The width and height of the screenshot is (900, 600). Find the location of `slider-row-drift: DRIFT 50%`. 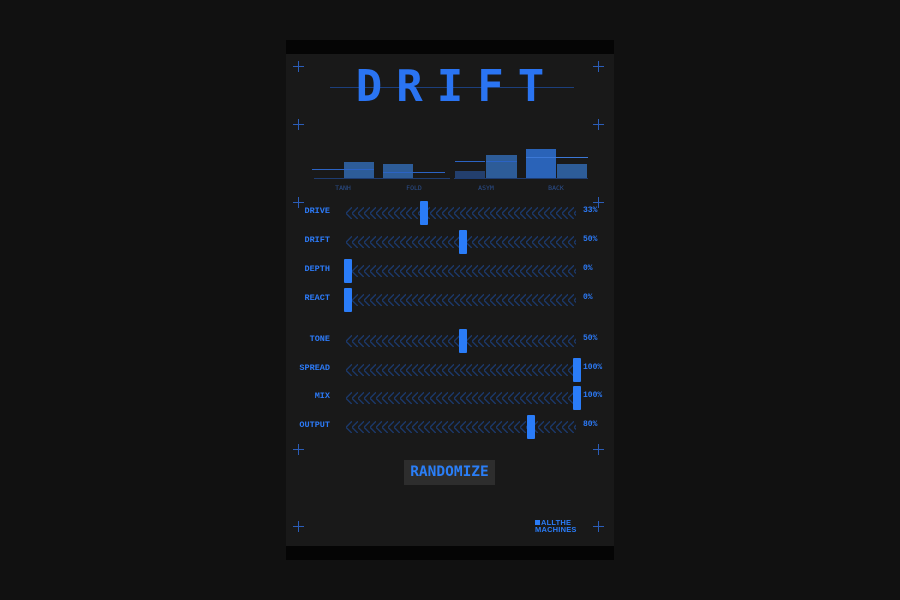

slider-row-drift: DRIFT 50% is located at coordinates (450, 242).